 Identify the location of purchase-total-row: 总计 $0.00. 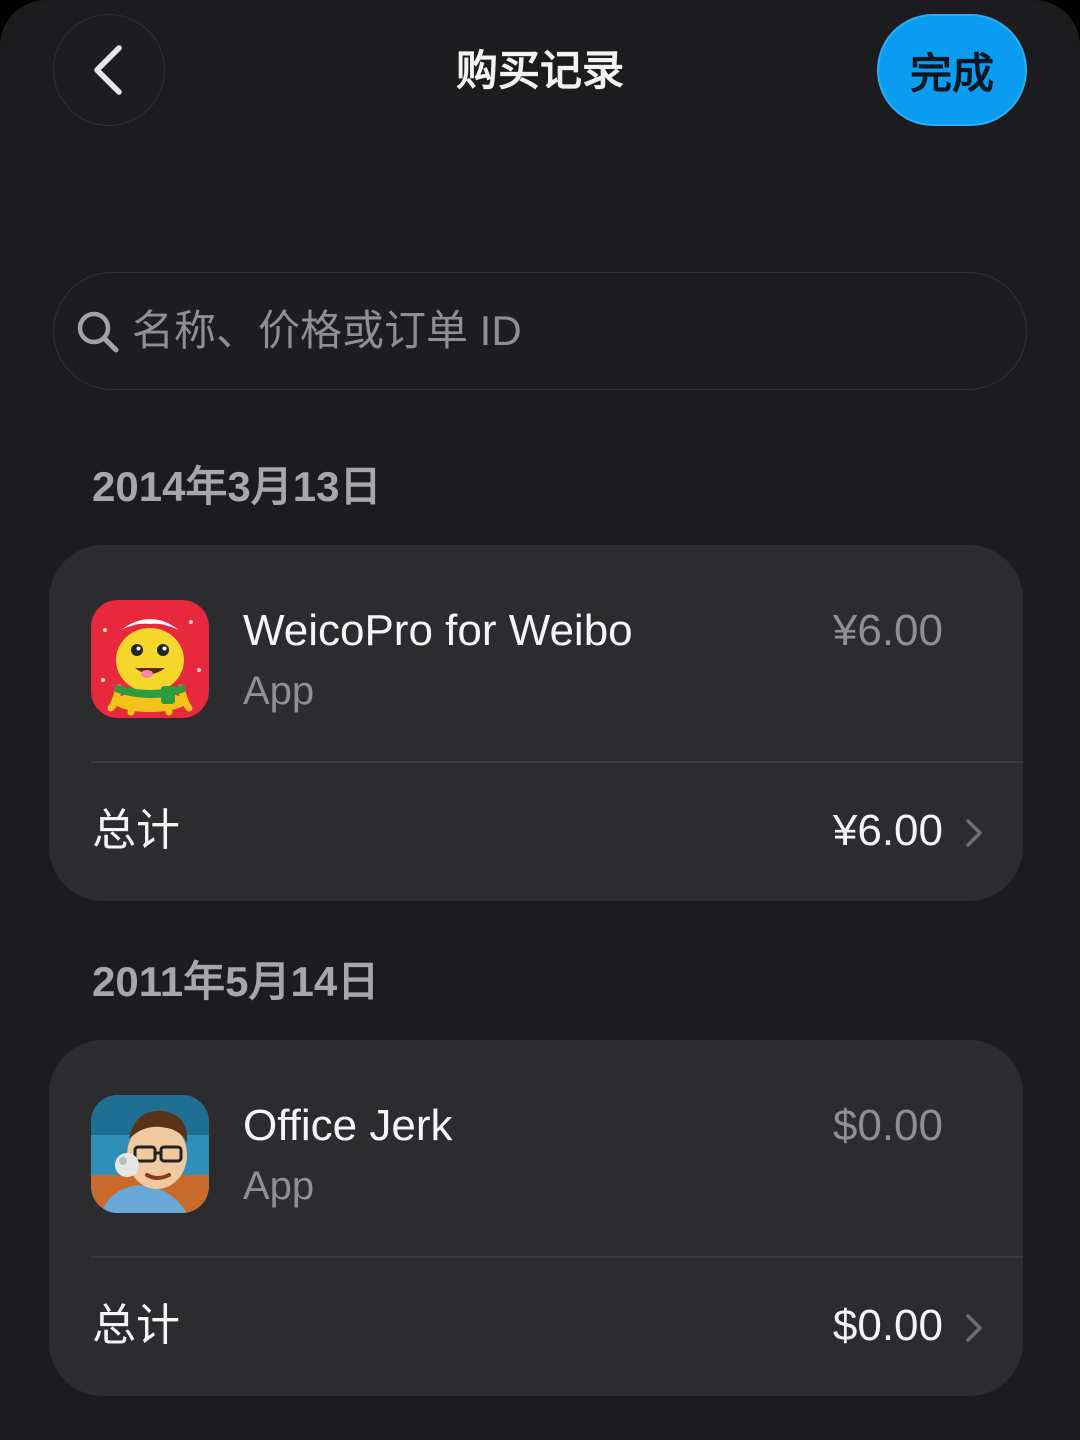
(536, 1327).